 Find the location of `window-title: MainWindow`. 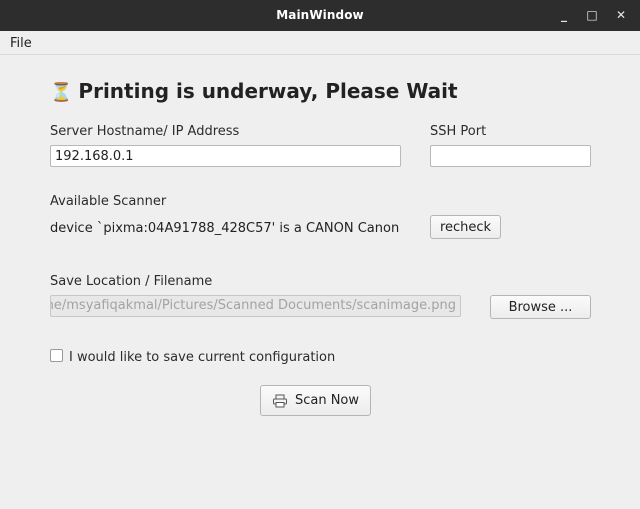

window-title: MainWindow is located at coordinates (320, 15).